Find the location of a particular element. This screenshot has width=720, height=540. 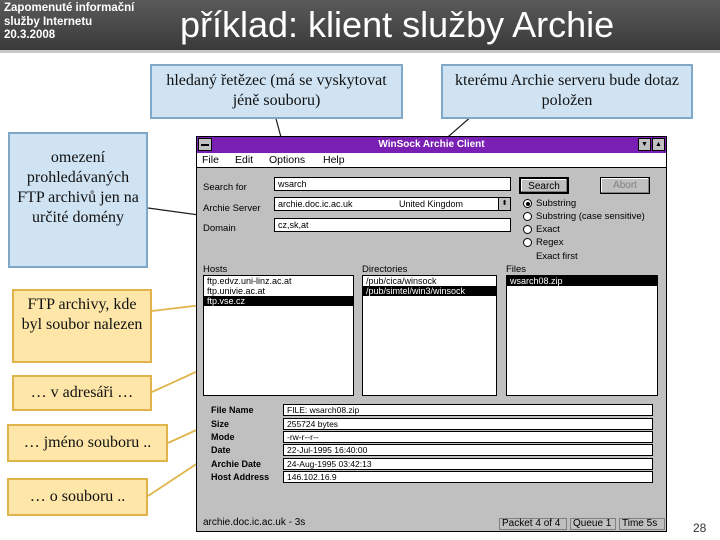

list-item: ftp.edvz.uni-linz.ac.at is located at coordinates (278, 281).